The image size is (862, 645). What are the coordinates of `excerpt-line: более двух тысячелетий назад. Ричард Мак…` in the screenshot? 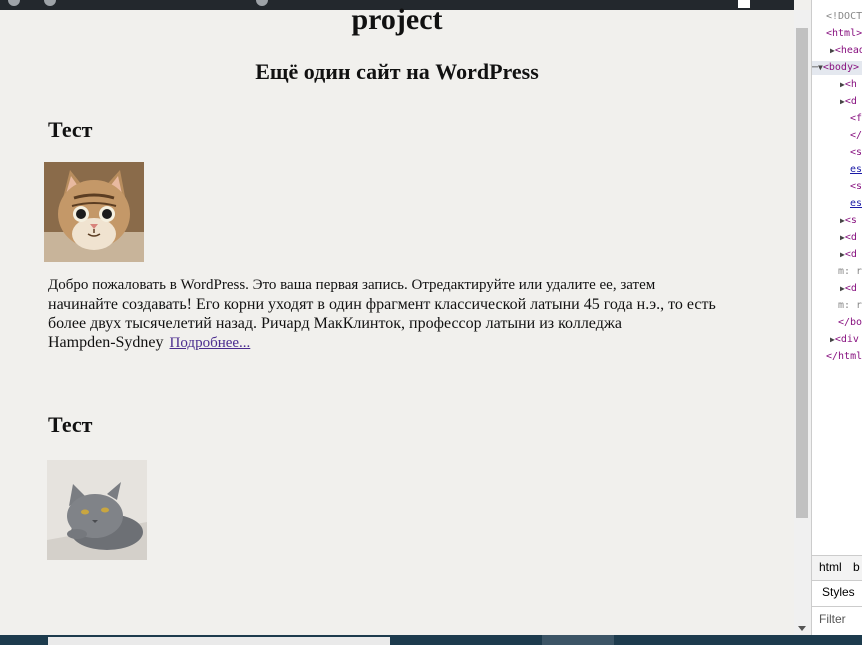 It's located at (335, 323).